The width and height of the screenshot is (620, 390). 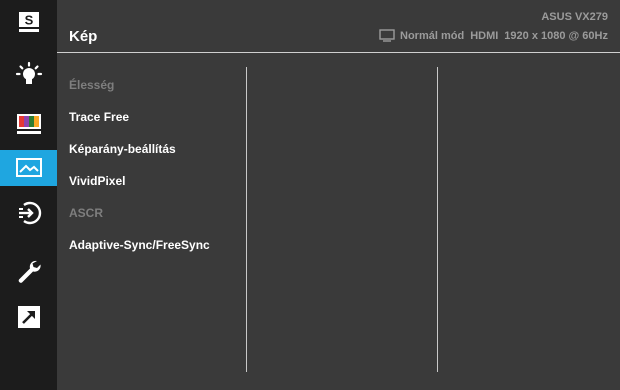 I want to click on sidebar-item-image, so click(x=28, y=168).